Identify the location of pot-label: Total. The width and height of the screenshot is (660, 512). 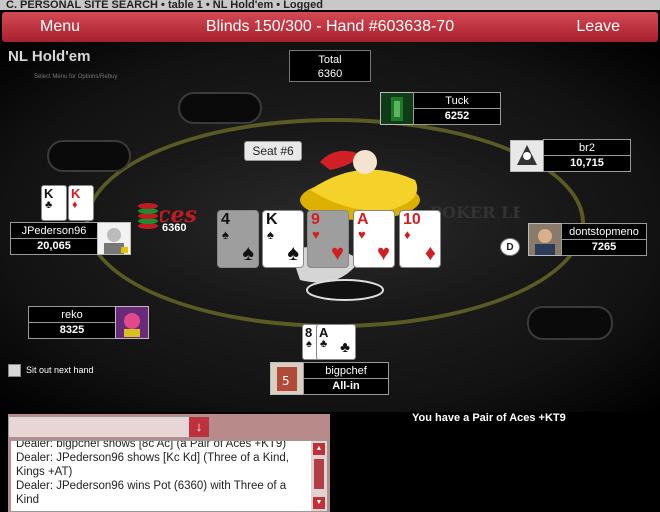
(330, 60).